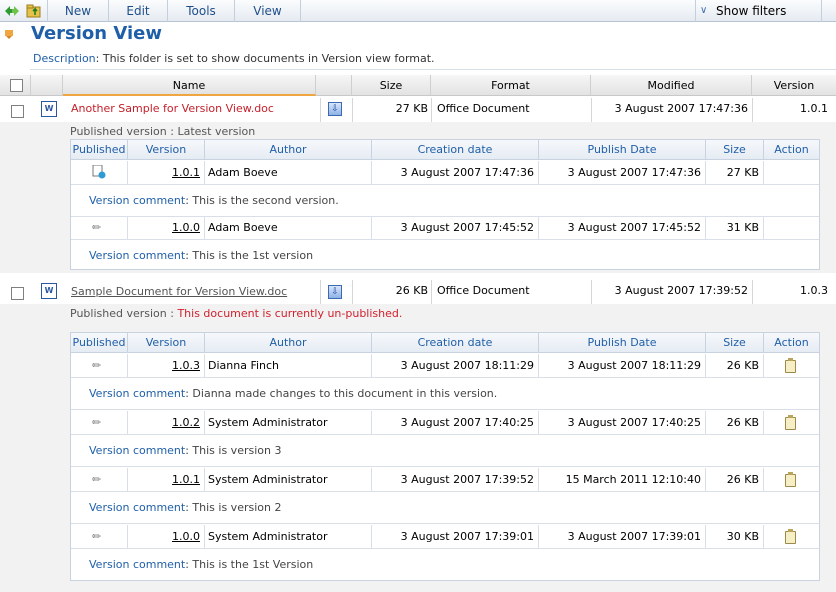 This screenshot has height=592, width=836. Describe the element at coordinates (391, 85) in the screenshot. I see `column-header-size: Size` at that location.